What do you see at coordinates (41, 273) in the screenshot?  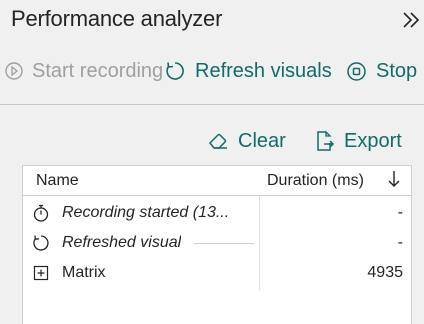 I see `expand-icon` at bounding box center [41, 273].